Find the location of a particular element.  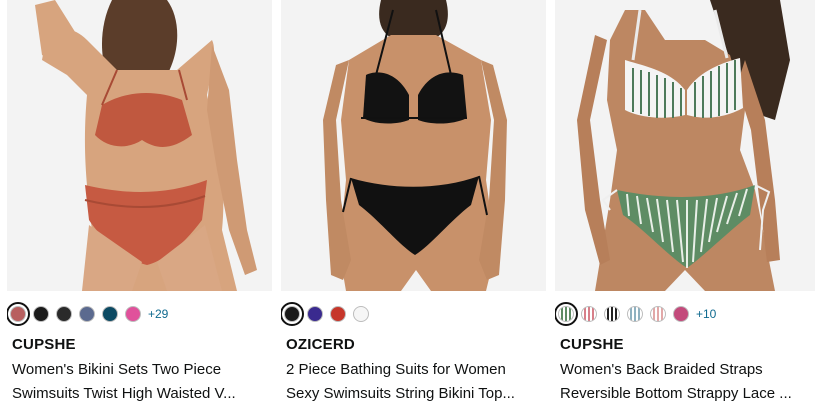

color-swatches: +10 is located at coordinates (635, 314).